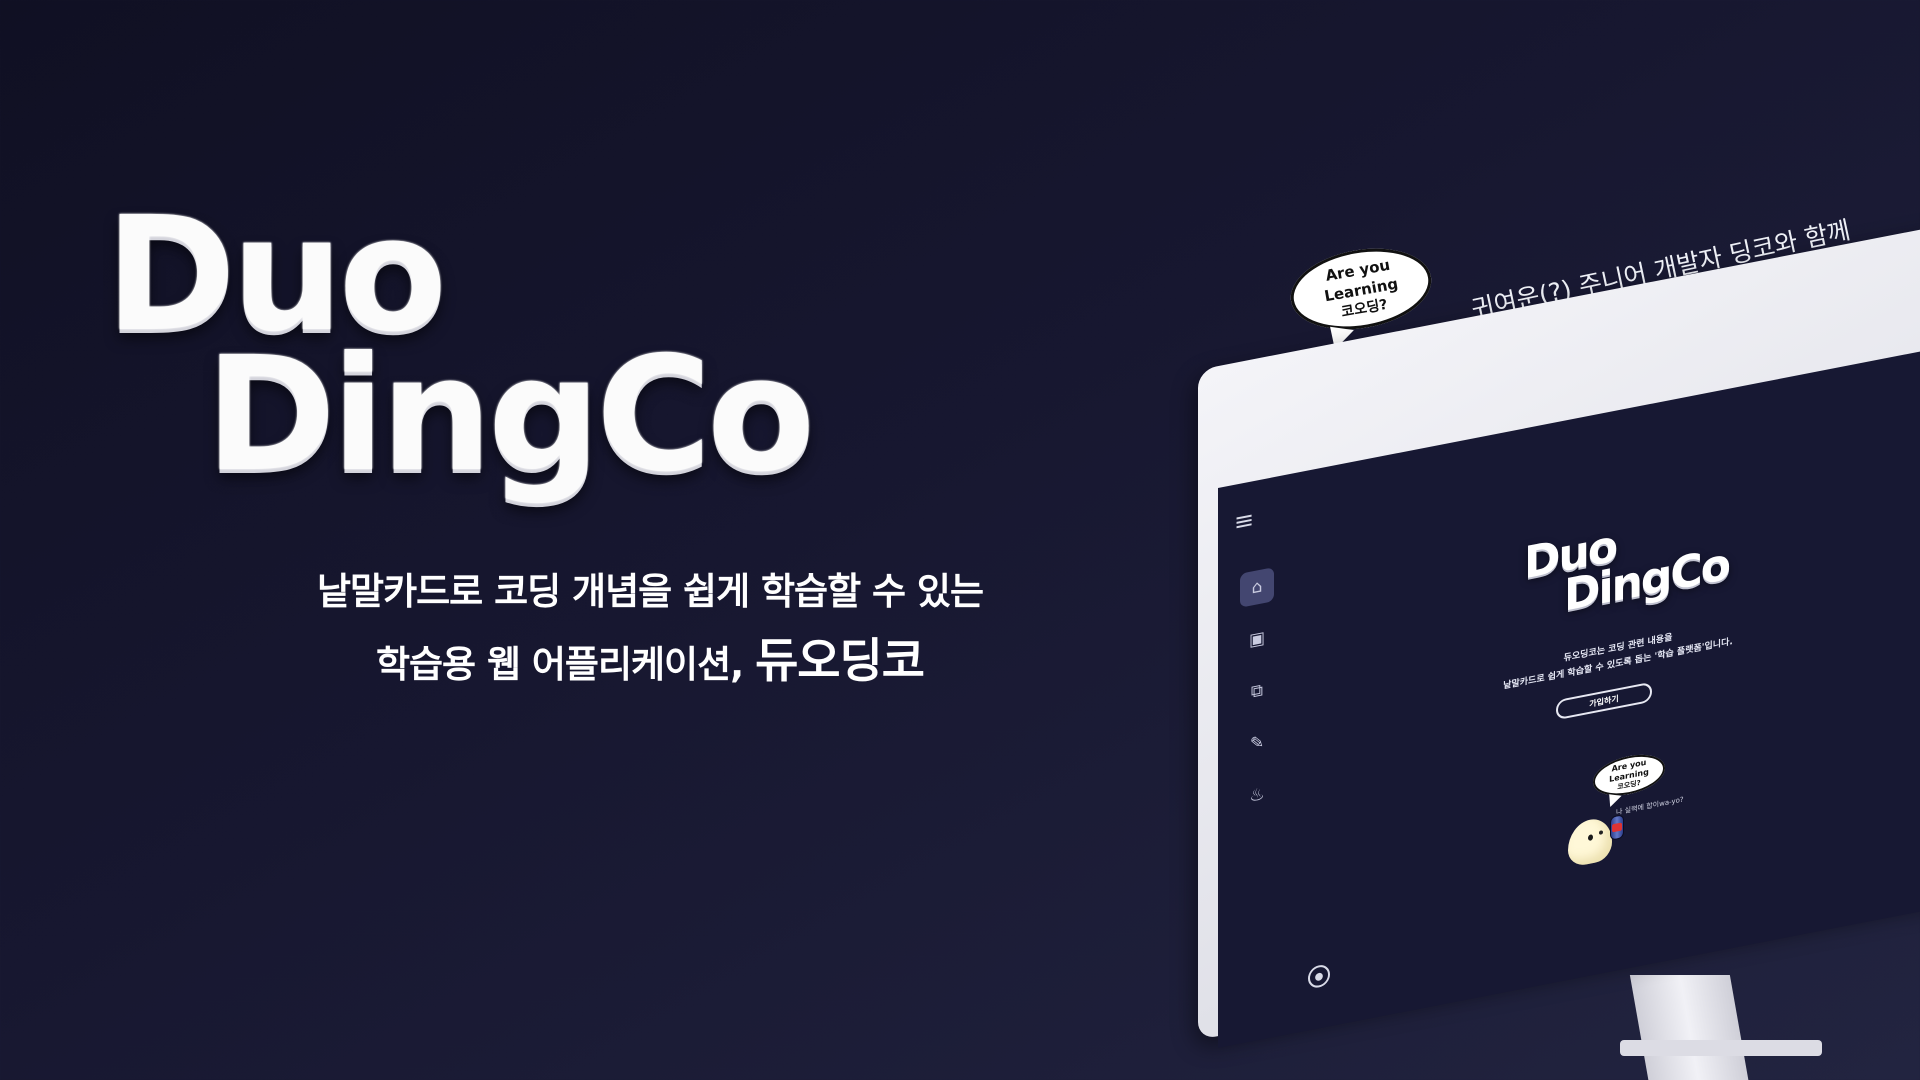 The width and height of the screenshot is (1920, 1080). I want to click on mockup-can-icon, so click(1617, 827).